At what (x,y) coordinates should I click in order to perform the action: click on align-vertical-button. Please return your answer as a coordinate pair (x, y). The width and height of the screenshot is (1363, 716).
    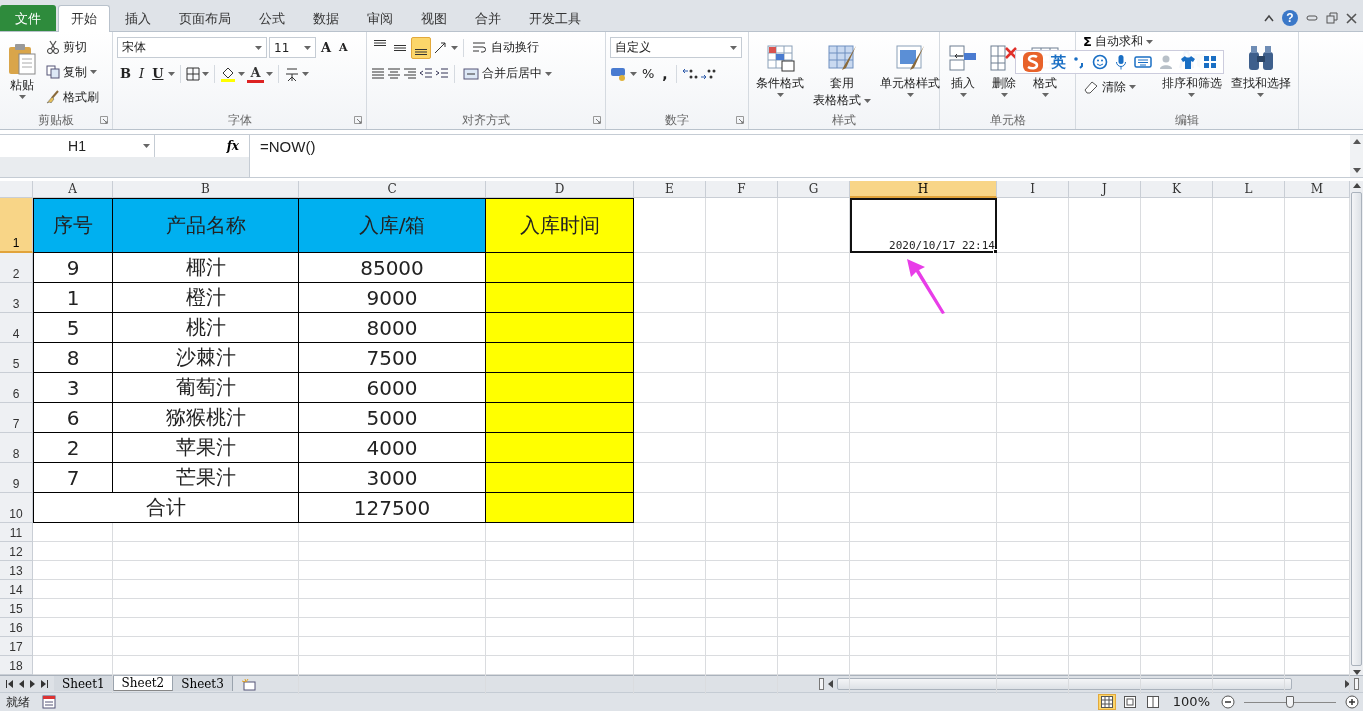
    Looking at the image, I should click on (421, 47).